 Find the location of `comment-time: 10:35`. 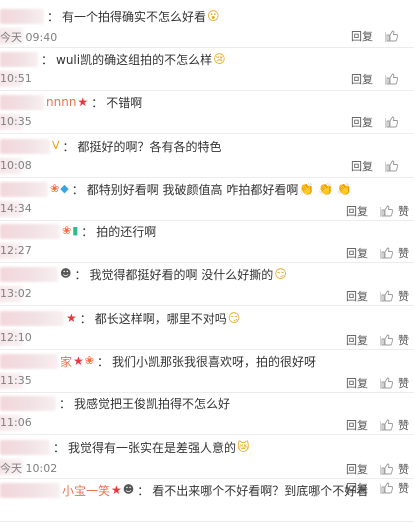

comment-time: 10:35 is located at coordinates (16, 121).